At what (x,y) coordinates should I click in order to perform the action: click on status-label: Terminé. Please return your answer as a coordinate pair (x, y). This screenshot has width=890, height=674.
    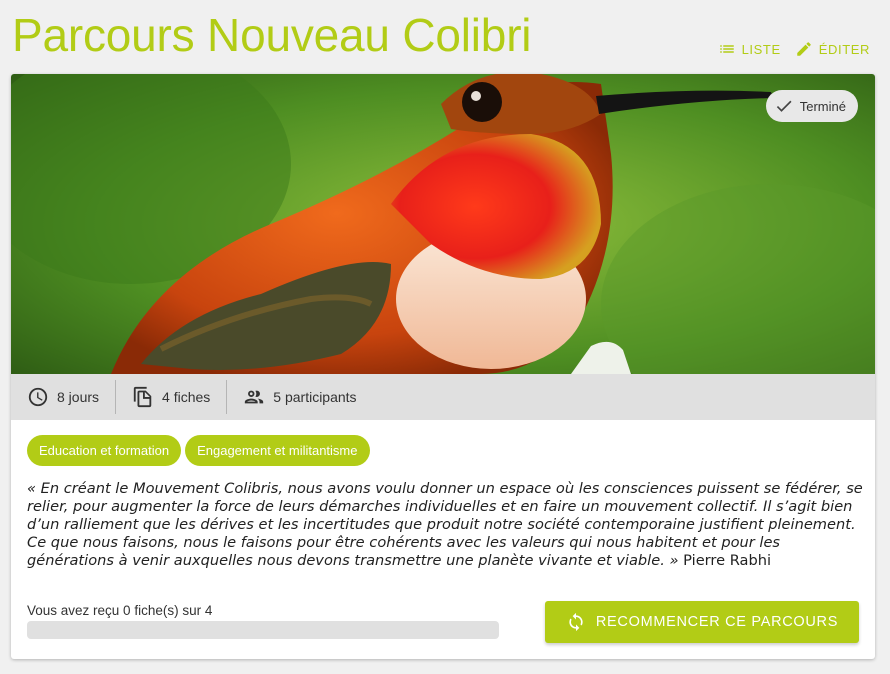
    Looking at the image, I should click on (822, 106).